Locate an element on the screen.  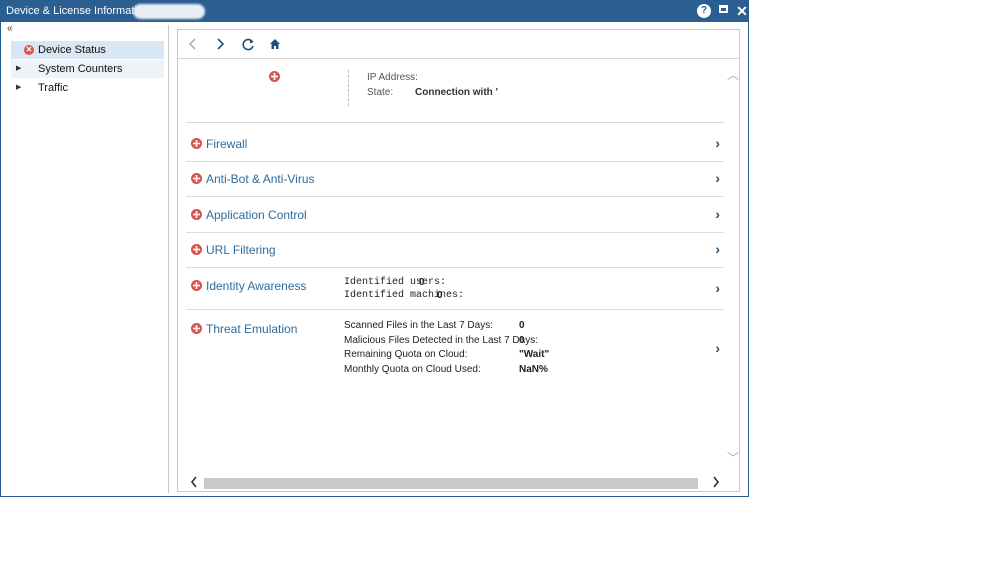
scrollbar-thumb is located at coordinates (451, 483).